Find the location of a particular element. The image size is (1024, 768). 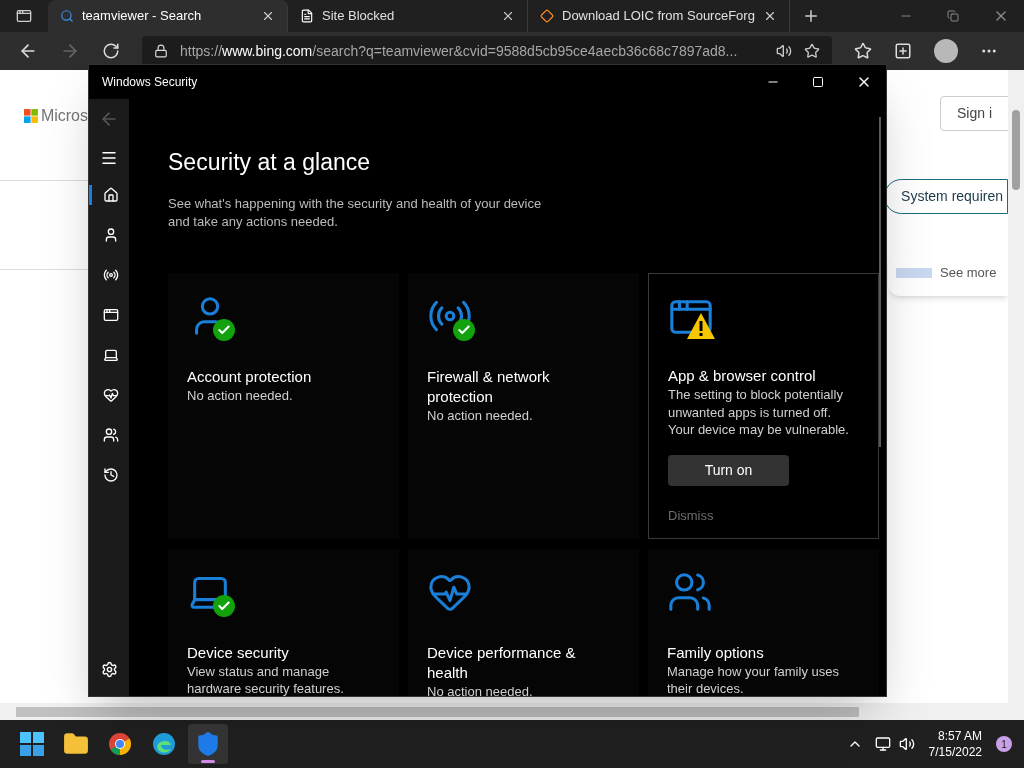

status-card: Firewall & network protection No action needed. is located at coordinates (523, 405).